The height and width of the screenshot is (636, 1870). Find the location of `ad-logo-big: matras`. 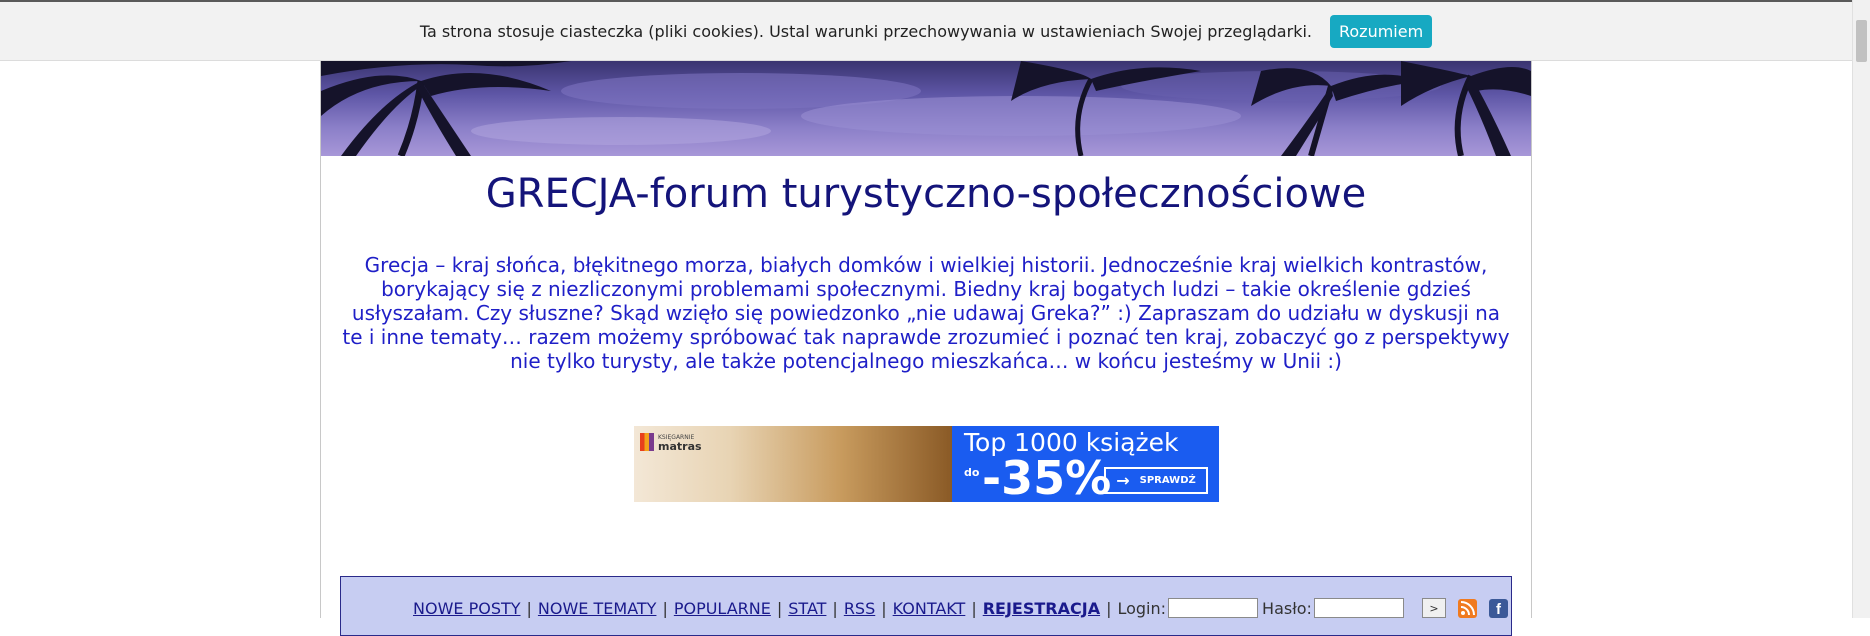

ad-logo-big: matras is located at coordinates (680, 446).